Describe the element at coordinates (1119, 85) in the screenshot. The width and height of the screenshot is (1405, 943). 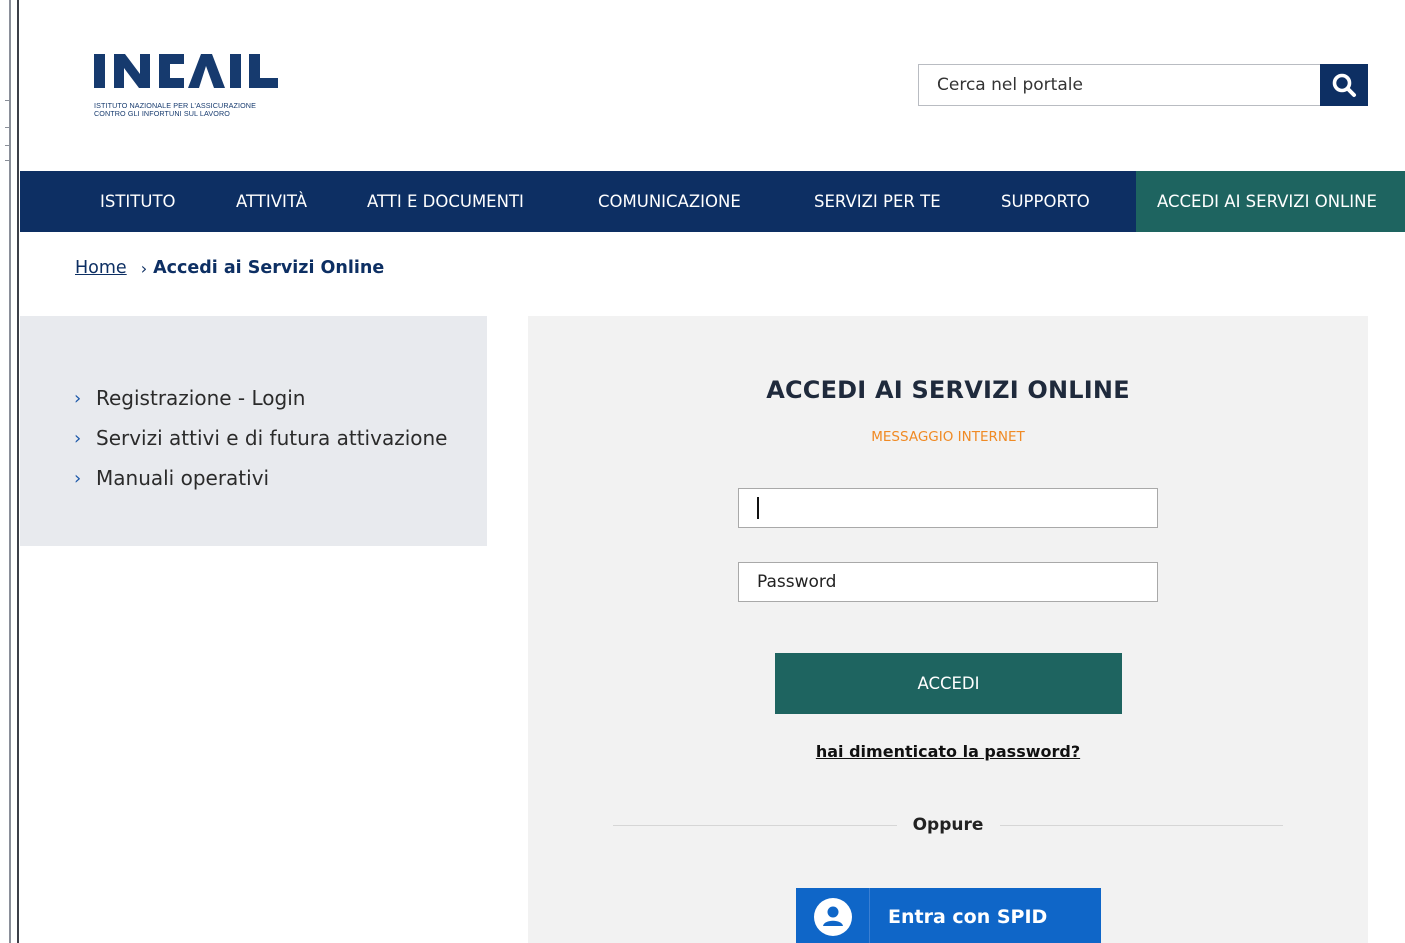
I see `search-input` at that location.